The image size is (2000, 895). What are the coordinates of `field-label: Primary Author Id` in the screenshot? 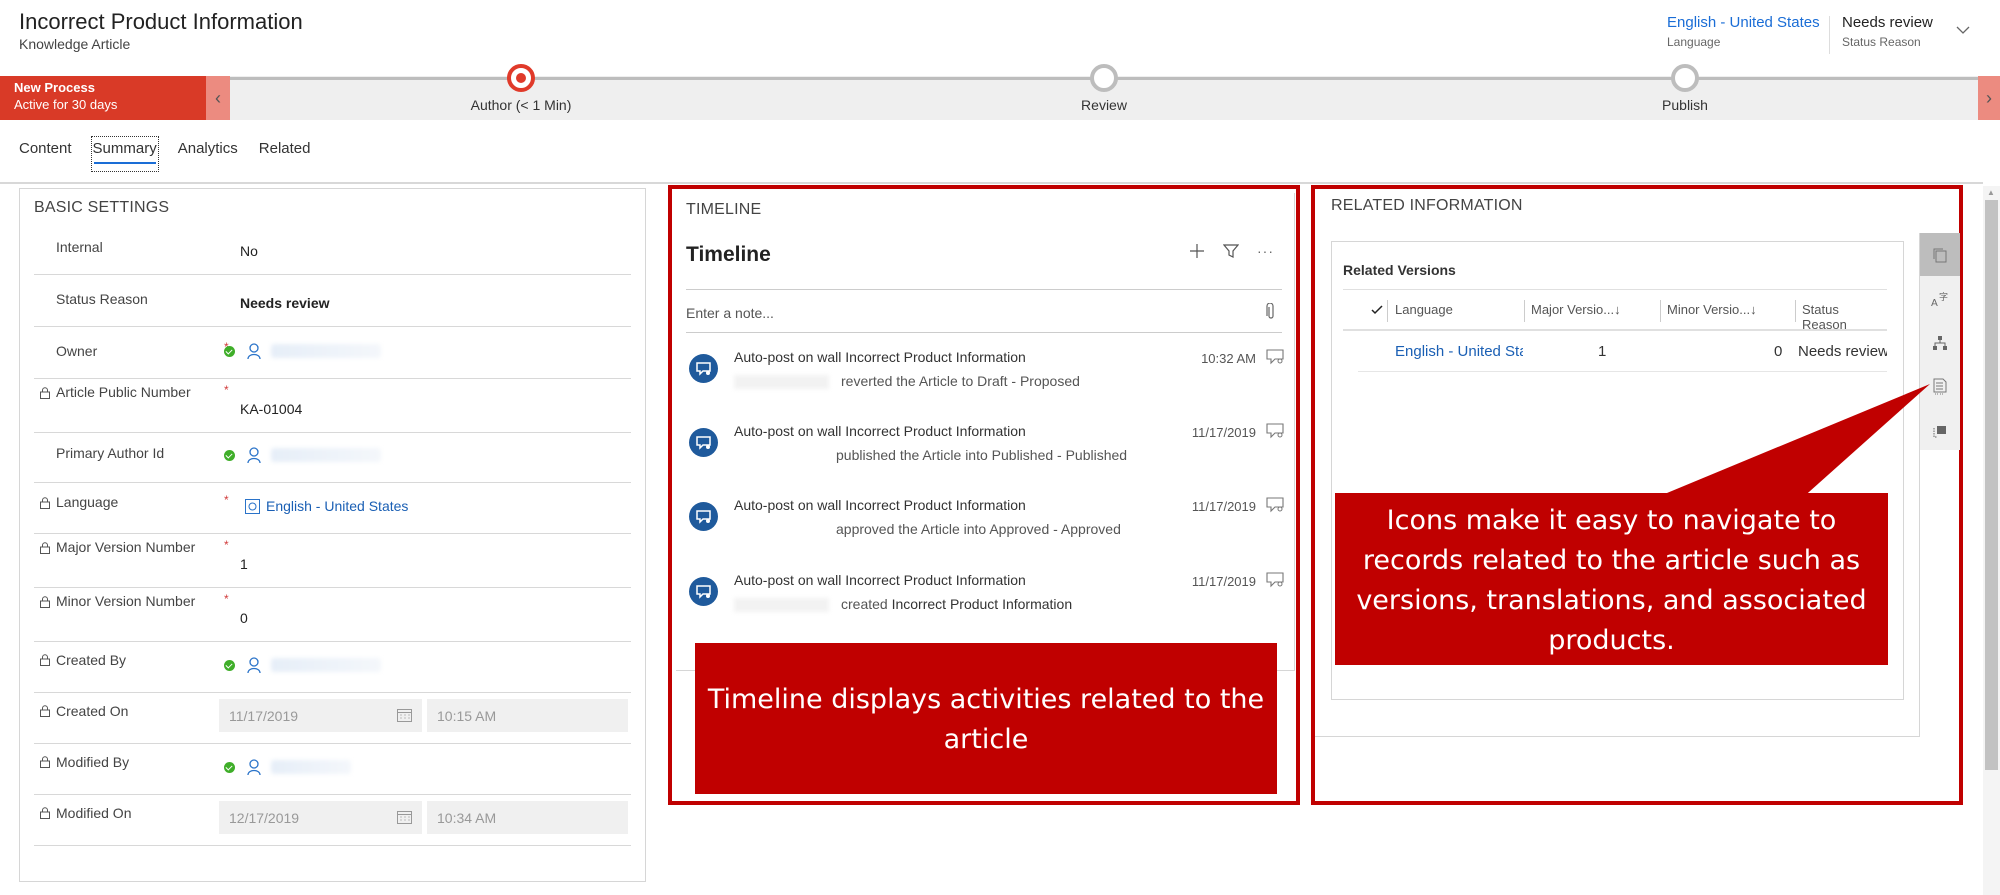 It's located at (110, 453).